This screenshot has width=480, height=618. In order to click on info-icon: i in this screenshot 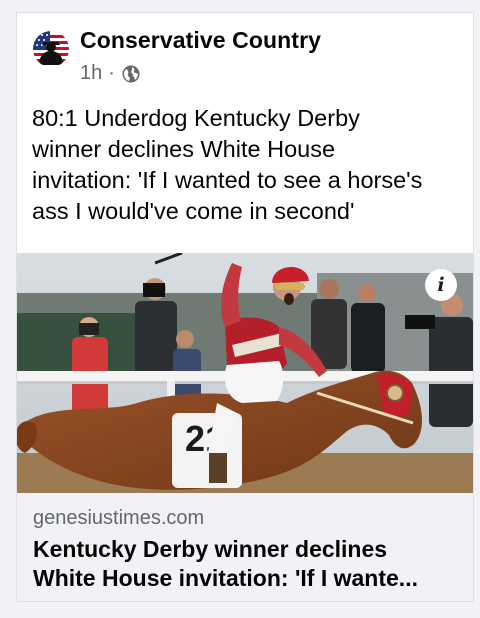, I will do `click(441, 285)`.